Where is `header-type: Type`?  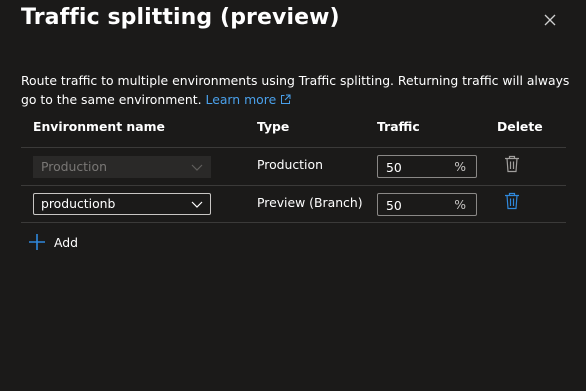
header-type: Type is located at coordinates (273, 126).